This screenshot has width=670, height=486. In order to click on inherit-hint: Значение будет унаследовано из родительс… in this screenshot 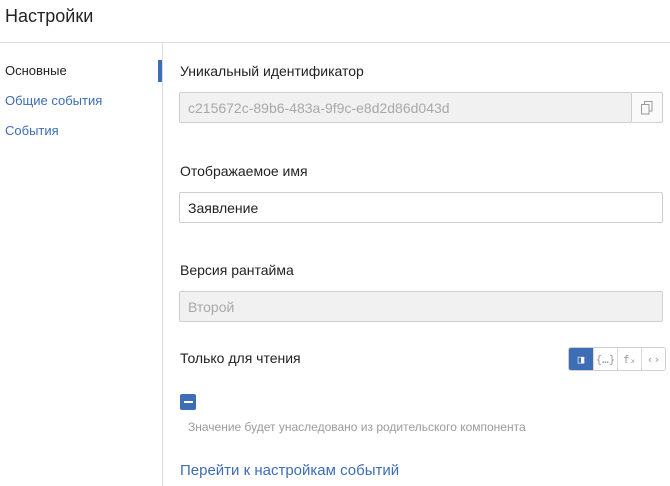, I will do `click(357, 427)`.